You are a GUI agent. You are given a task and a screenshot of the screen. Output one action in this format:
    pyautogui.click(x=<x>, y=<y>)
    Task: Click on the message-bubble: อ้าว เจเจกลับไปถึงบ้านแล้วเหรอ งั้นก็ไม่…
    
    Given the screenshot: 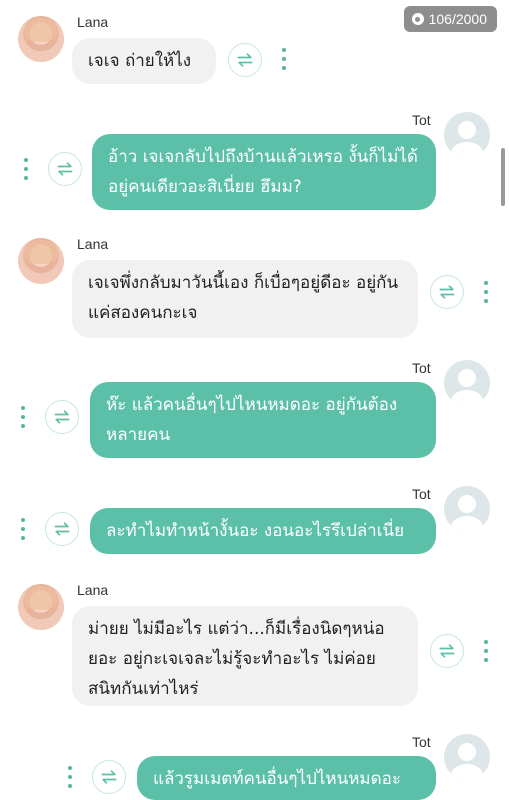 What is the action you would take?
    pyautogui.click(x=264, y=172)
    